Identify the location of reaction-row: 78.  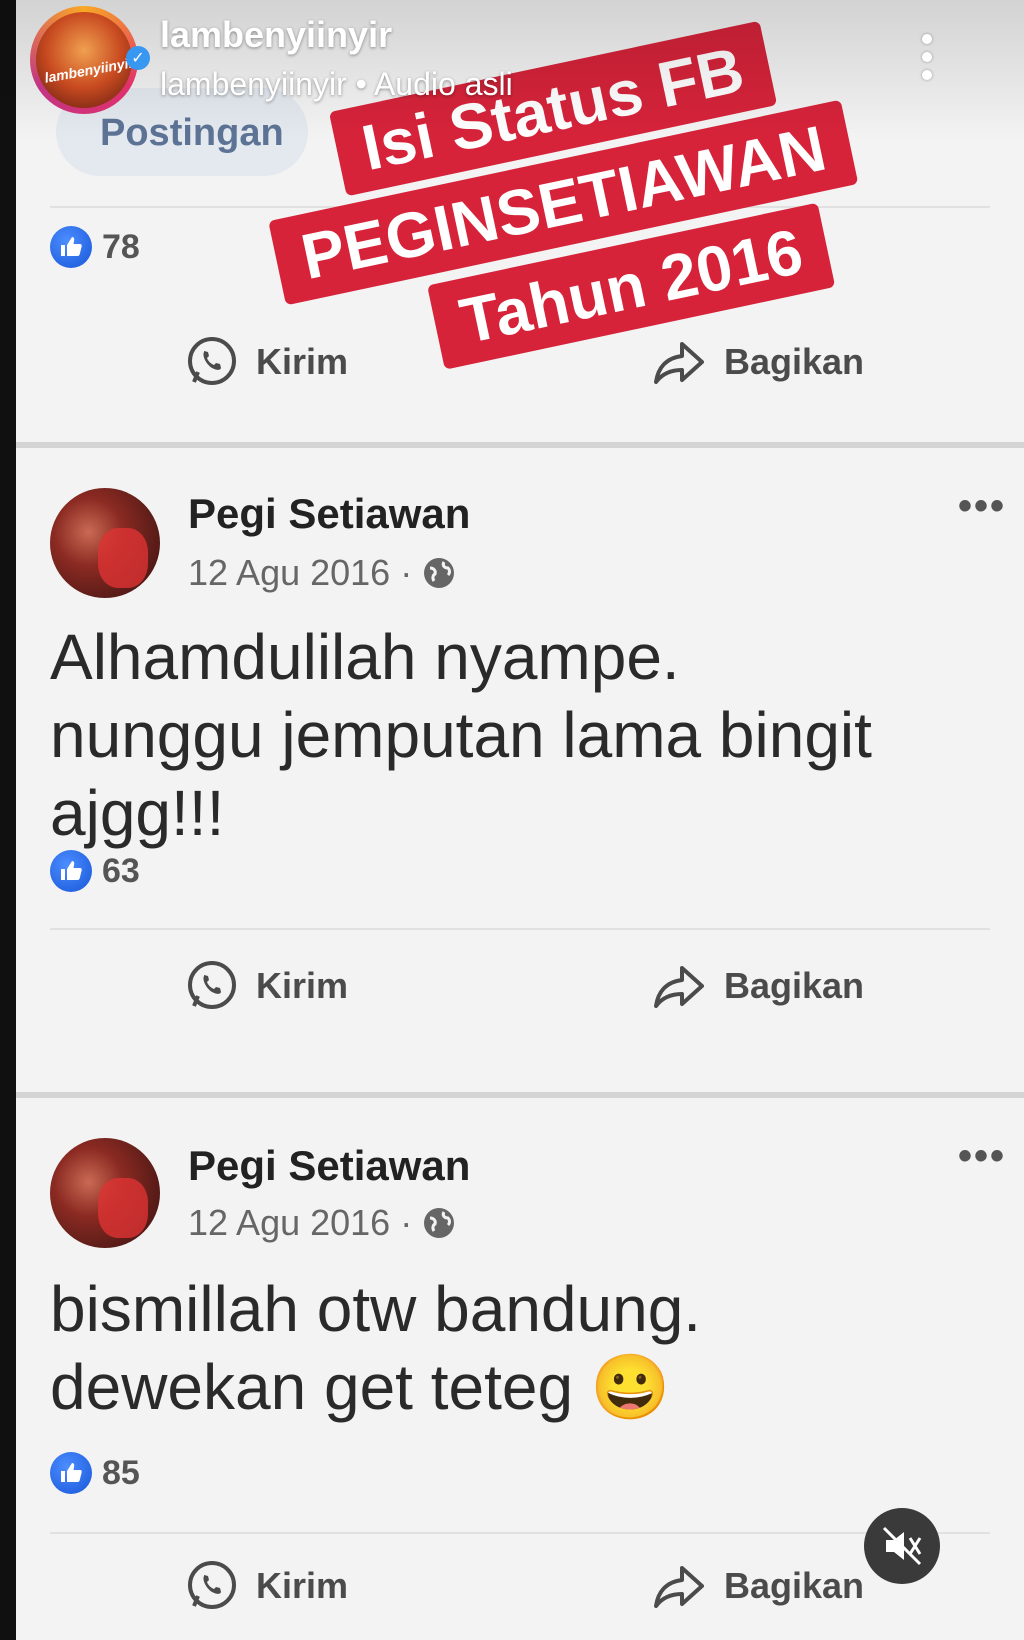
(95, 247).